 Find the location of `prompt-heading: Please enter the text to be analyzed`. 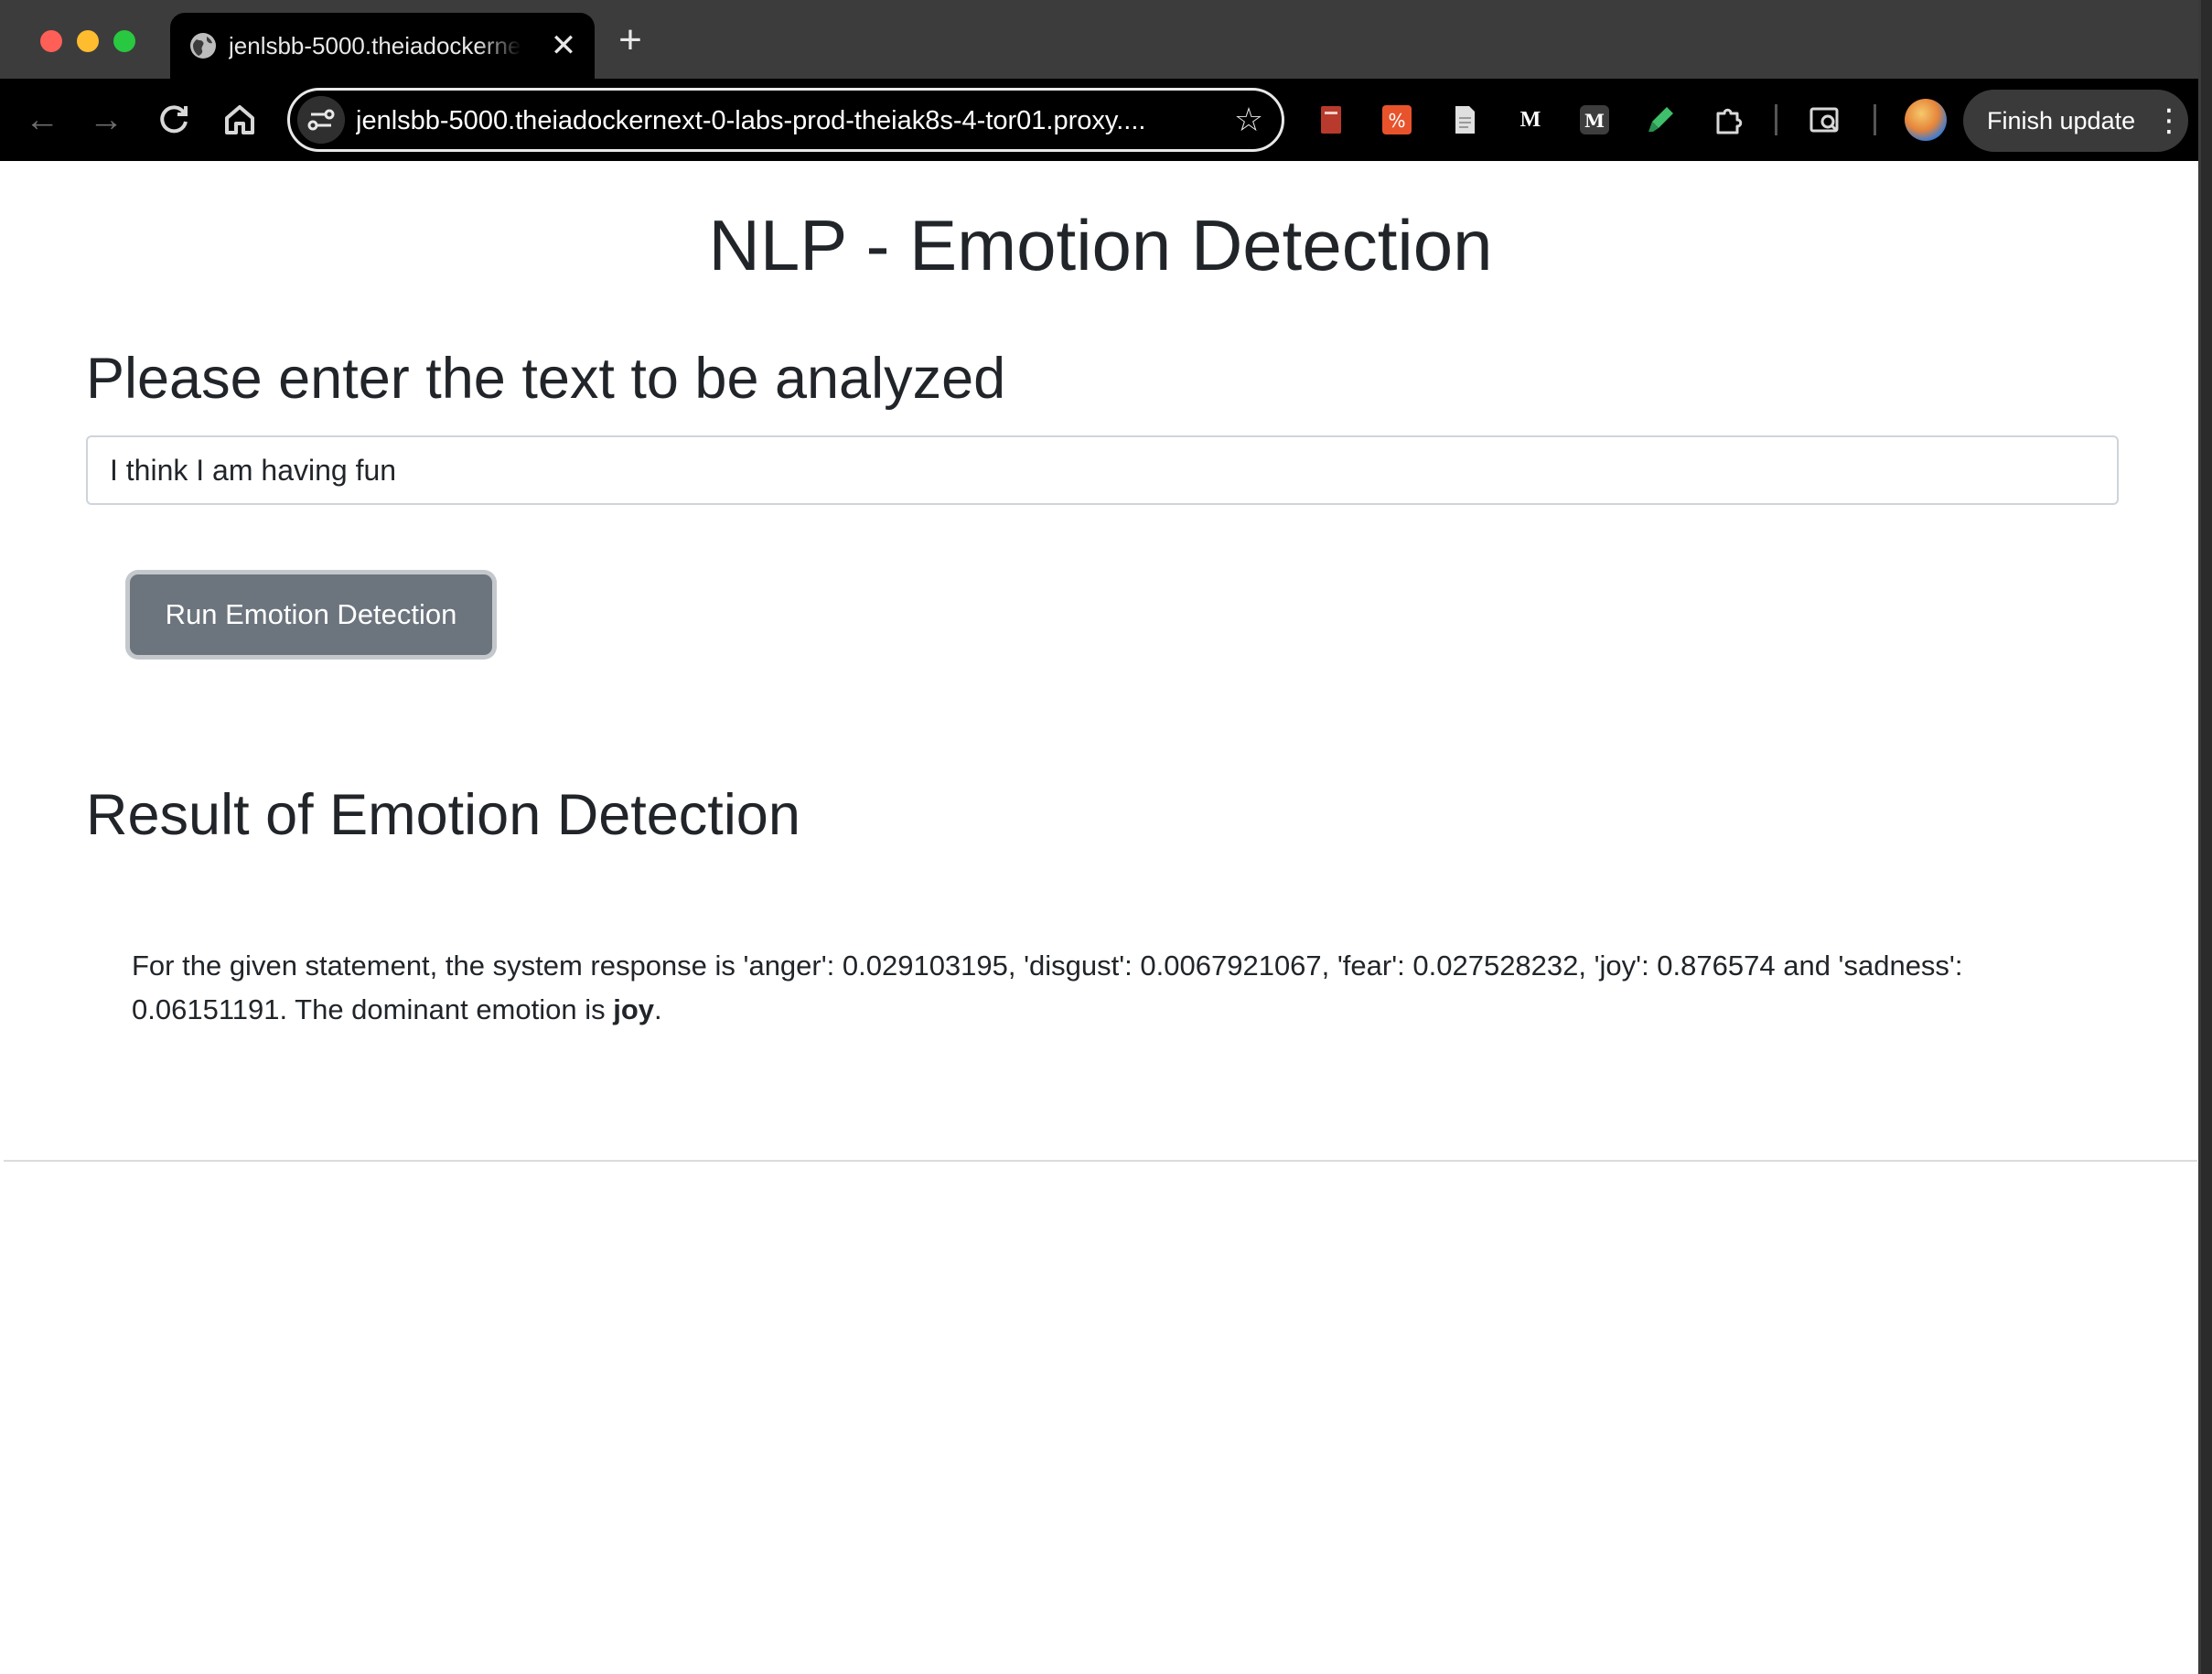

prompt-heading: Please enter the text to be analyzed is located at coordinates (546, 379).